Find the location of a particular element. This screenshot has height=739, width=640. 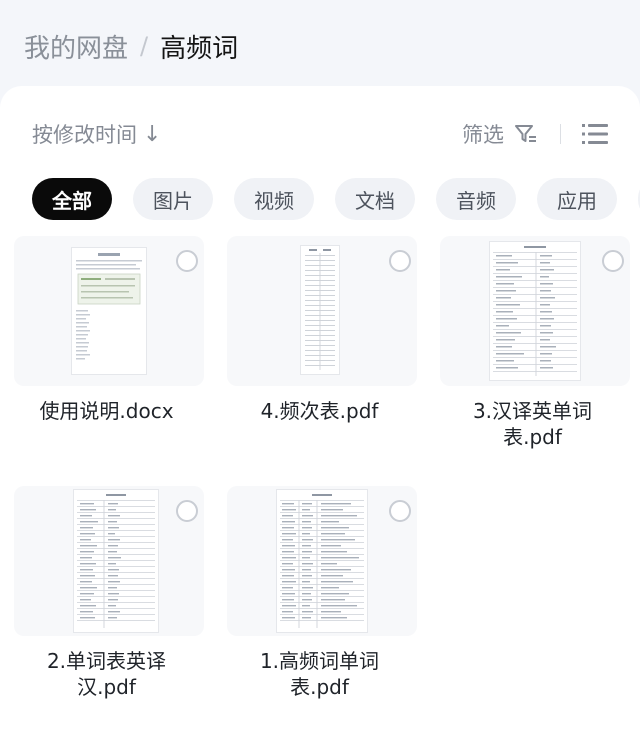

filter-button: 筛选 is located at coordinates (500, 134).